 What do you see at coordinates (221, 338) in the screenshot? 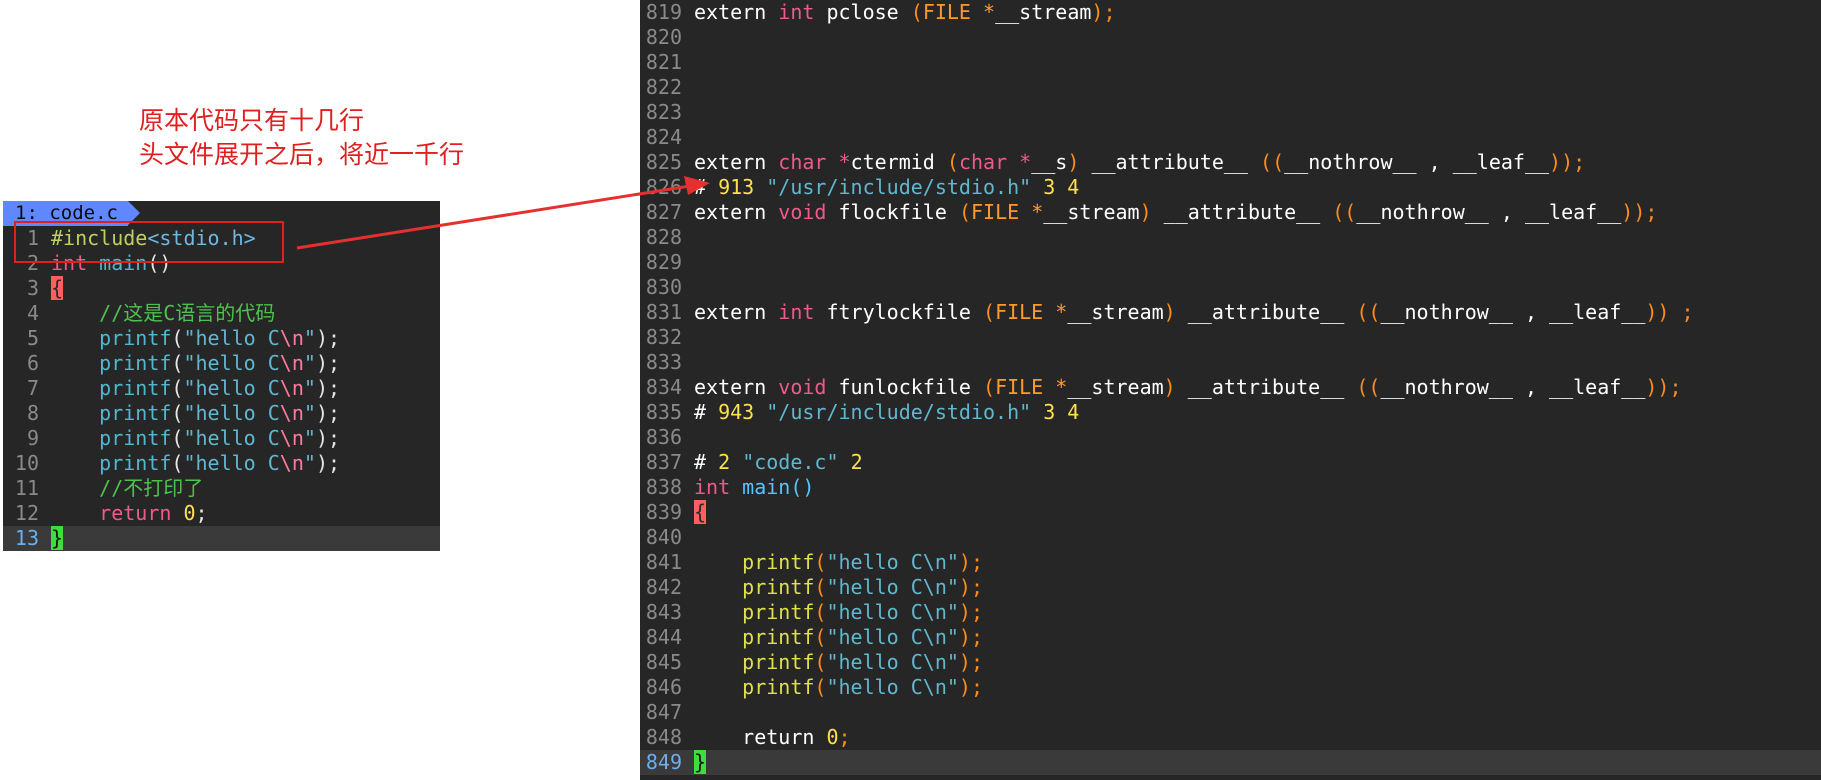
I see `code-line: 5 printf("hello C\n");` at bounding box center [221, 338].